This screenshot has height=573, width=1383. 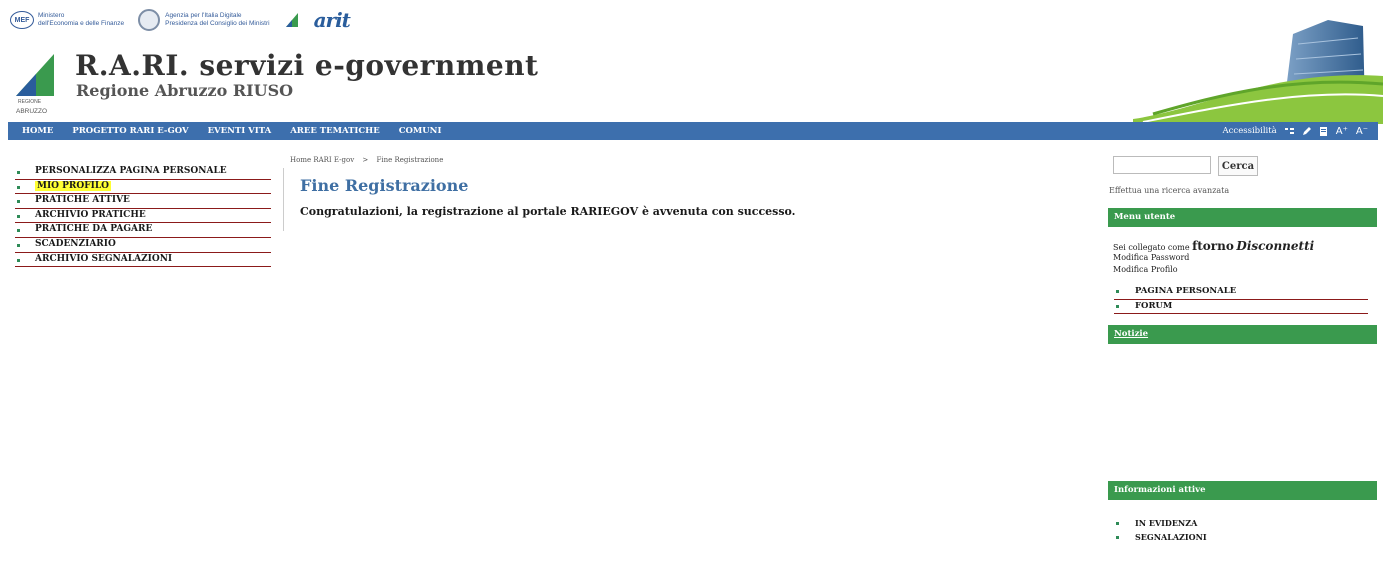 I want to click on site-subtitle: Regione Abruzzo RIUSO, so click(x=185, y=90).